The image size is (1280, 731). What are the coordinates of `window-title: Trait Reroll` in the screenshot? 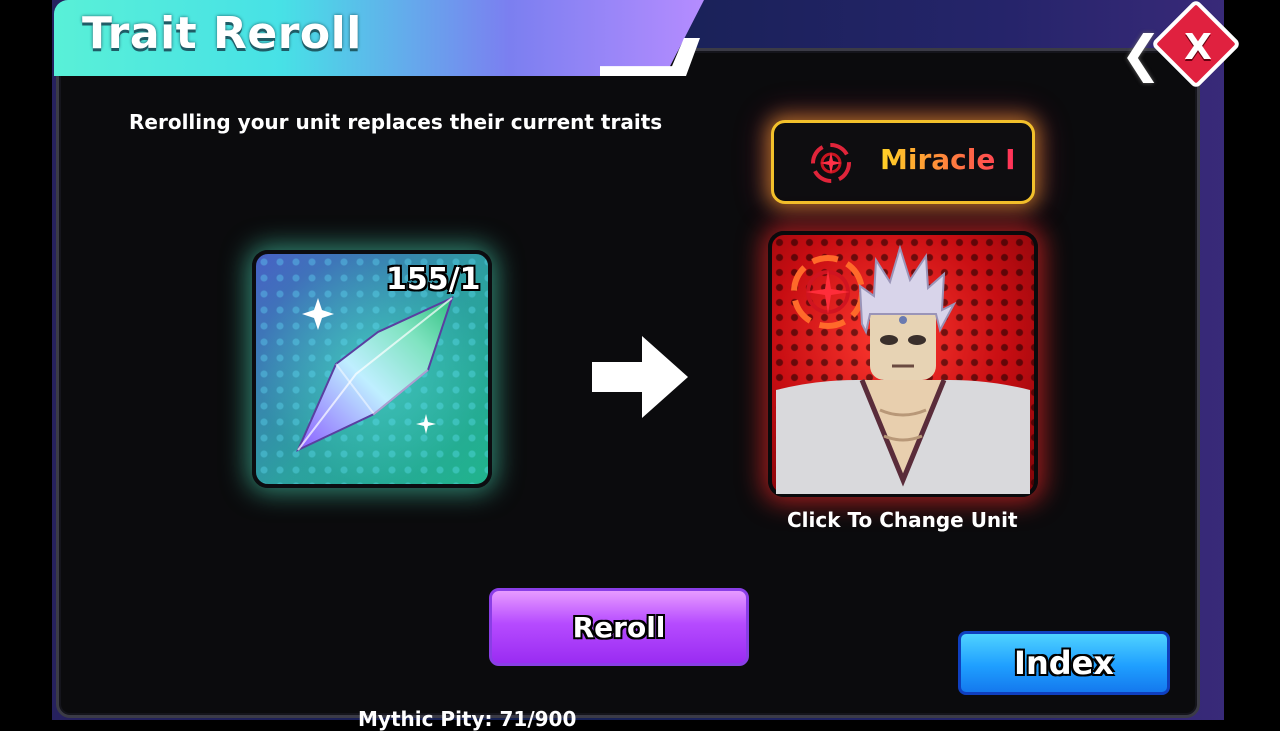 It's located at (222, 33).